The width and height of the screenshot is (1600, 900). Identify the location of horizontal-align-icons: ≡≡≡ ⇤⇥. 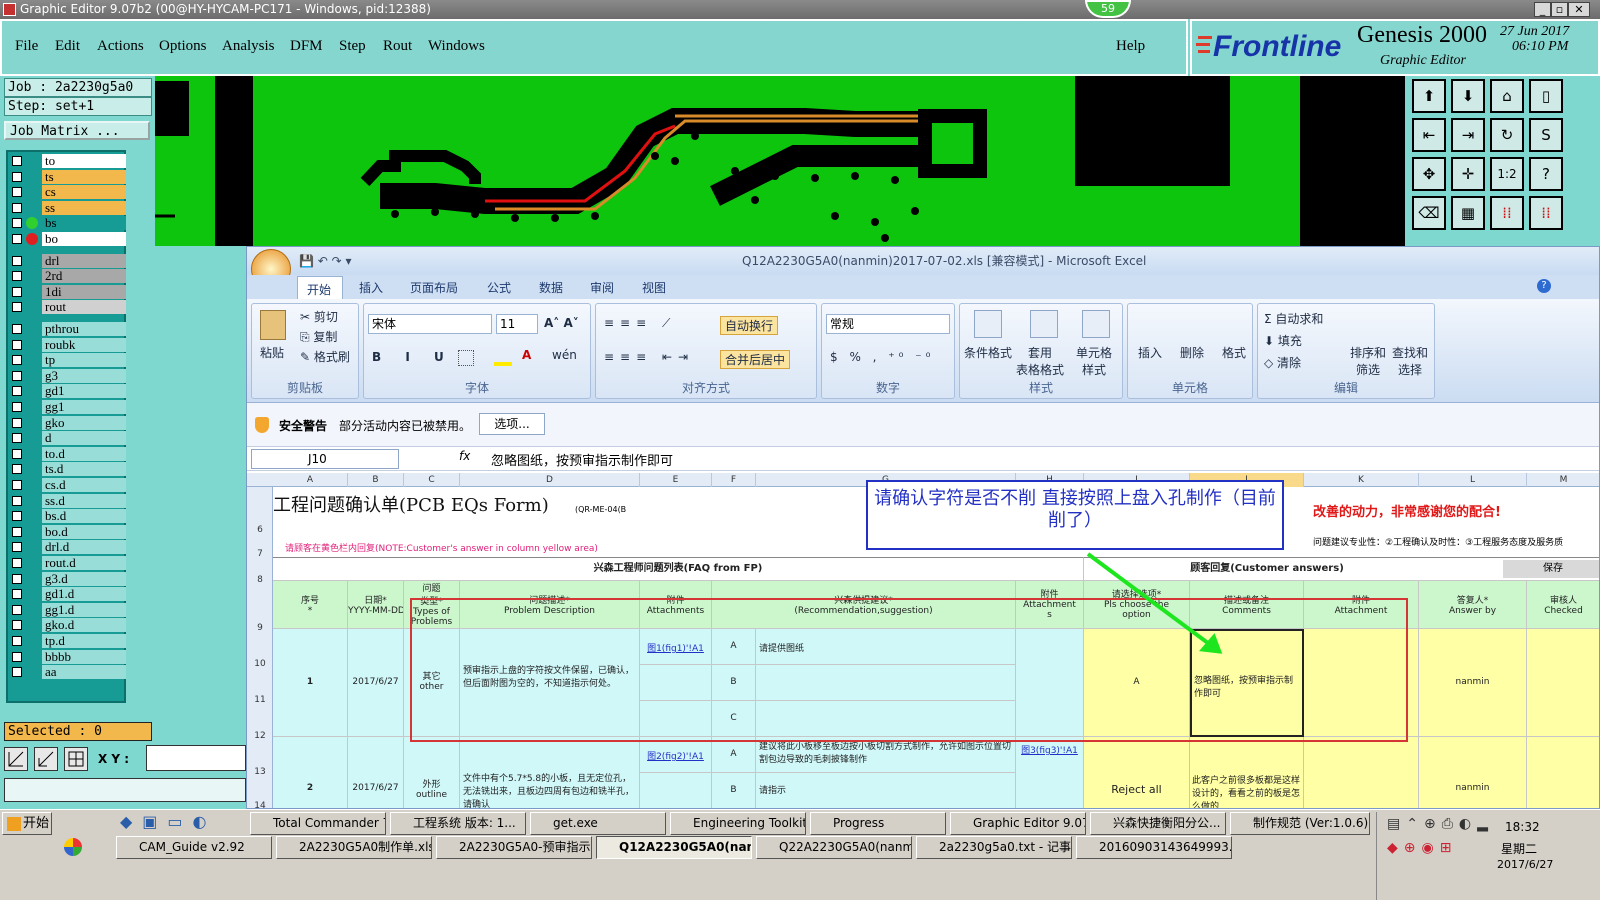
(649, 357).